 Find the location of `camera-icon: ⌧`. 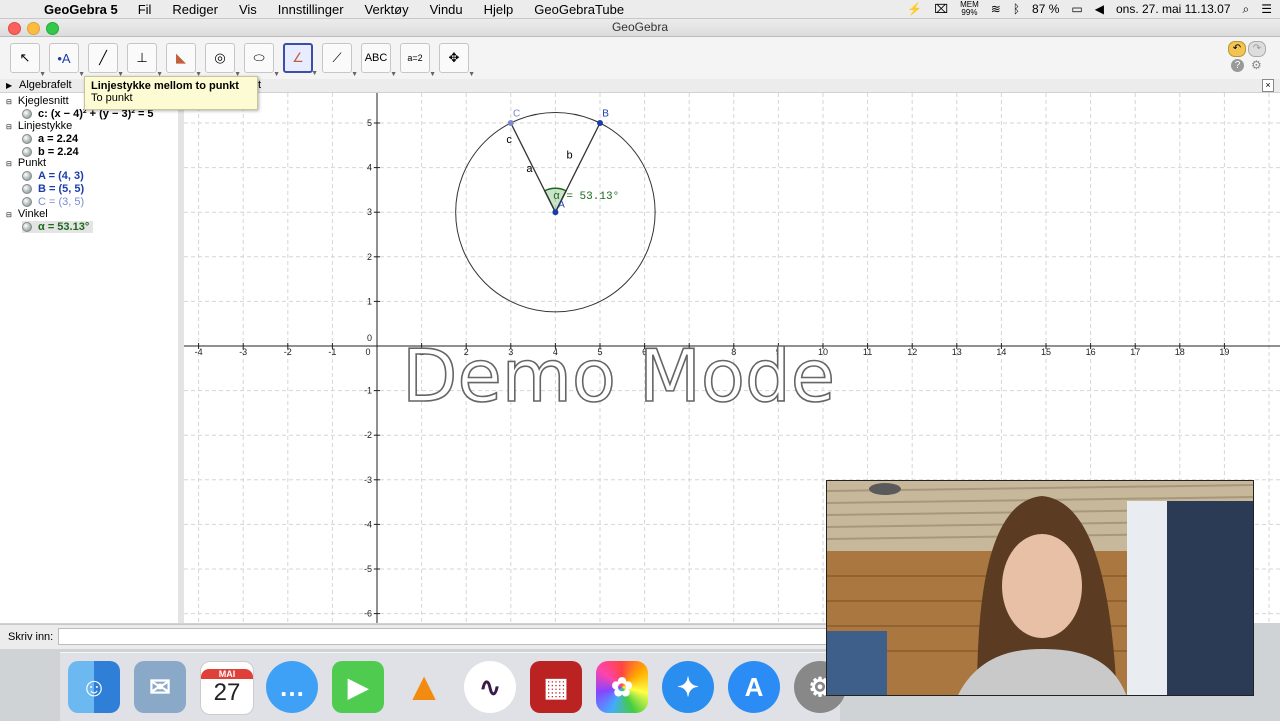

camera-icon: ⌧ is located at coordinates (941, 9).